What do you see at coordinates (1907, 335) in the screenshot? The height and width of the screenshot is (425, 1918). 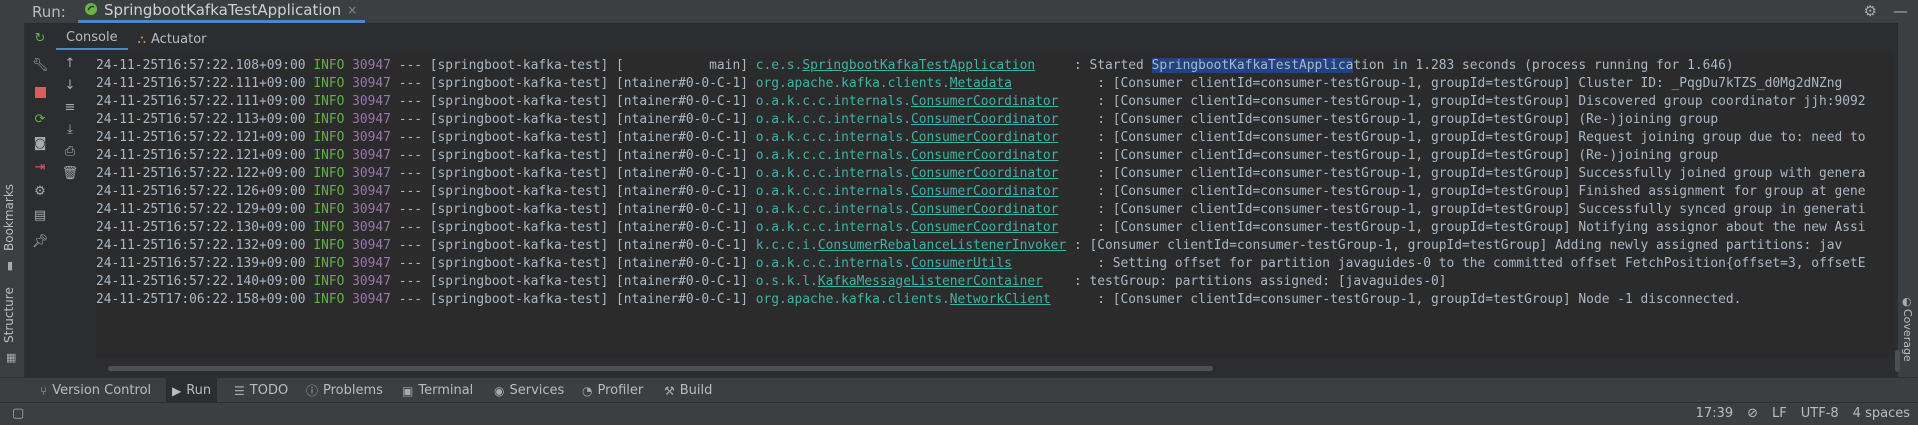 I see `coverage-tab: Coverage` at bounding box center [1907, 335].